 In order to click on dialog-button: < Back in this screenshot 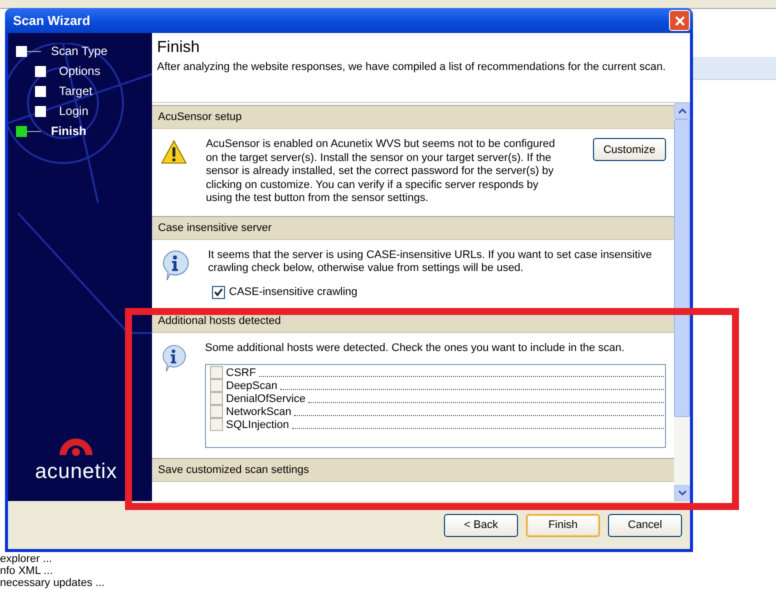, I will do `click(481, 525)`.